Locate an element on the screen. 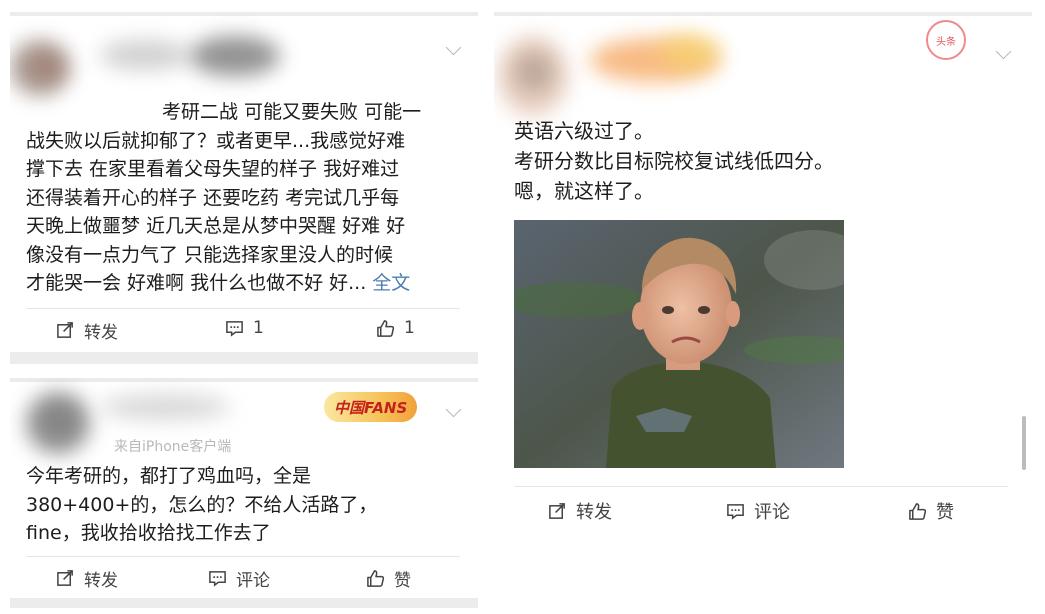 This screenshot has height=614, width=1045. text-line: 考研二战 可能又要失败 可能一 is located at coordinates (292, 112).